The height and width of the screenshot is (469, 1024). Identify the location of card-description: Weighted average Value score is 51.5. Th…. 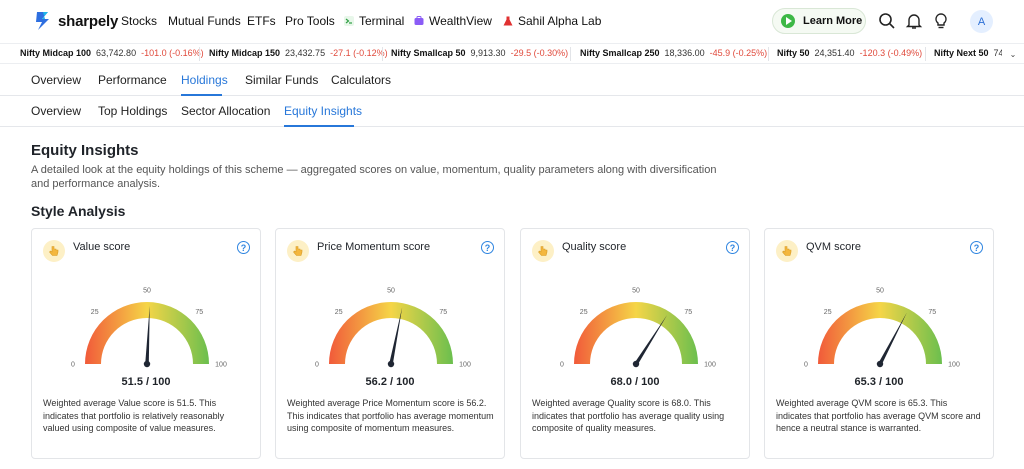
(134, 415).